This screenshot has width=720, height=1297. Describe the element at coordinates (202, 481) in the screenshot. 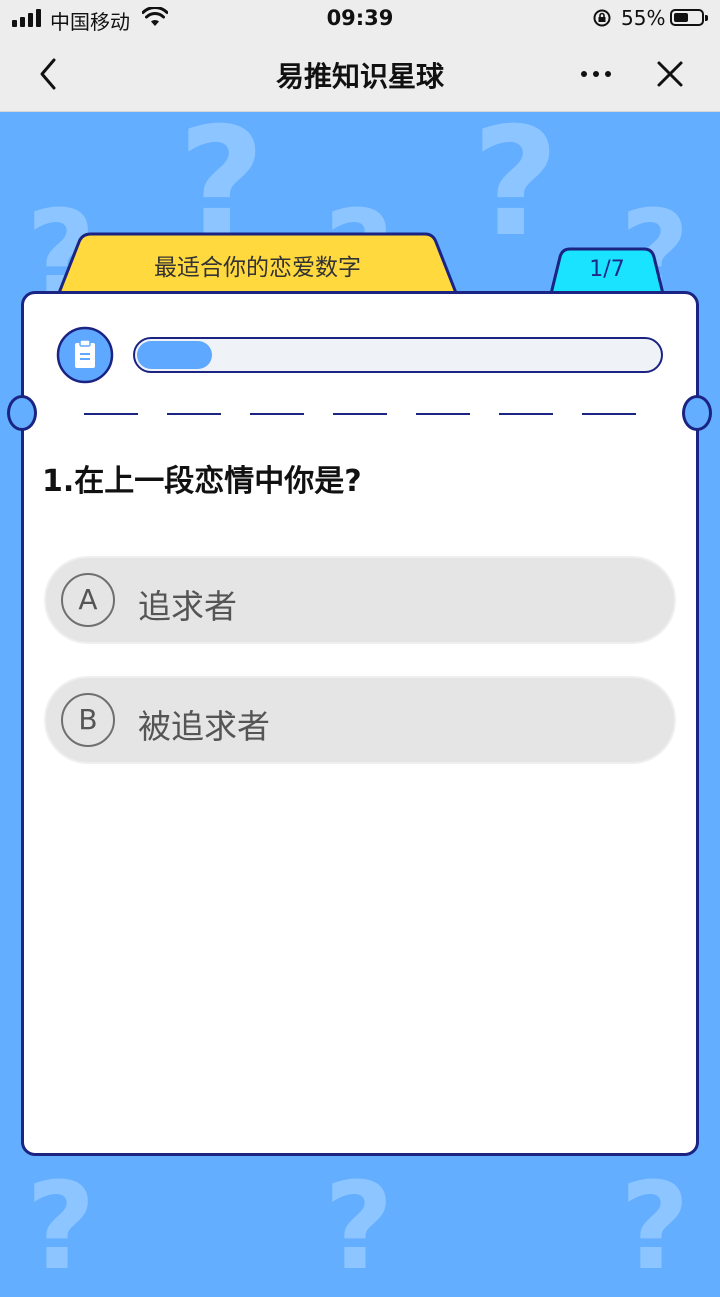

I see `question-text: 1.在上一段恋情中你是?` at that location.